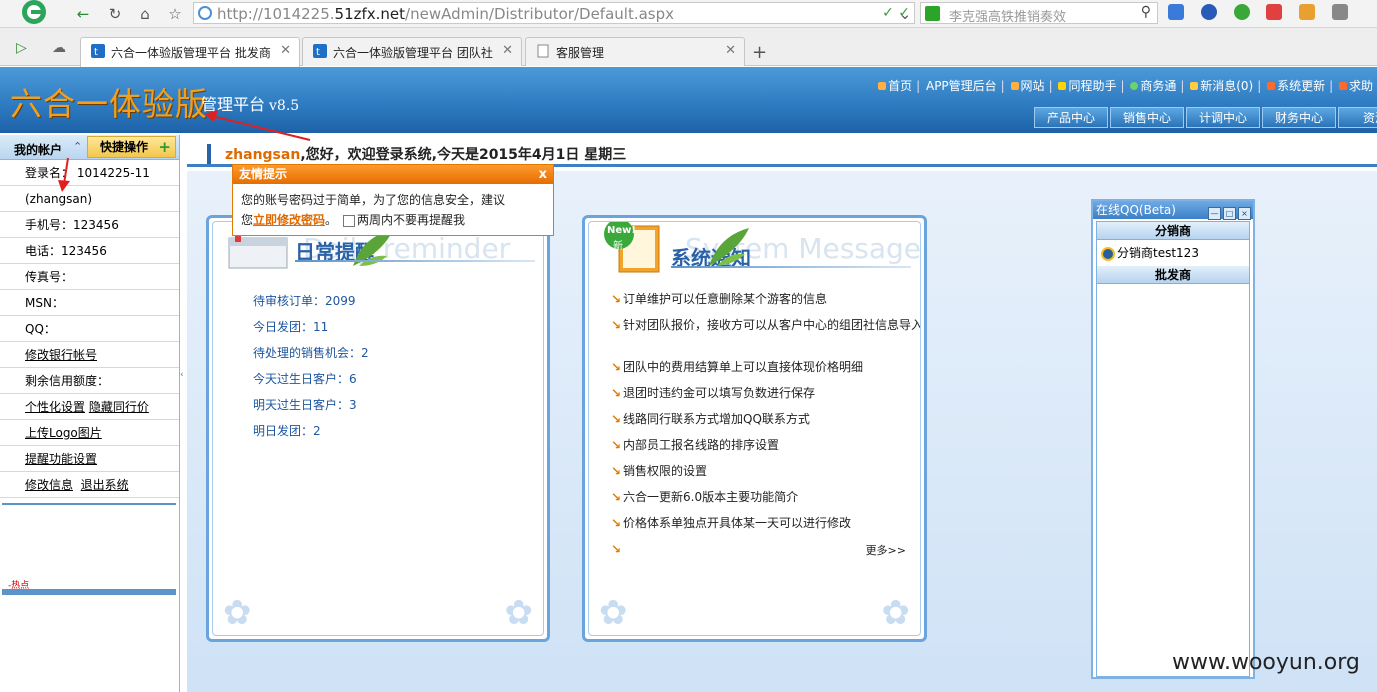 The height and width of the screenshot is (692, 1377). What do you see at coordinates (34, 13) in the screenshot?
I see `browser-logo-icon` at bounding box center [34, 13].